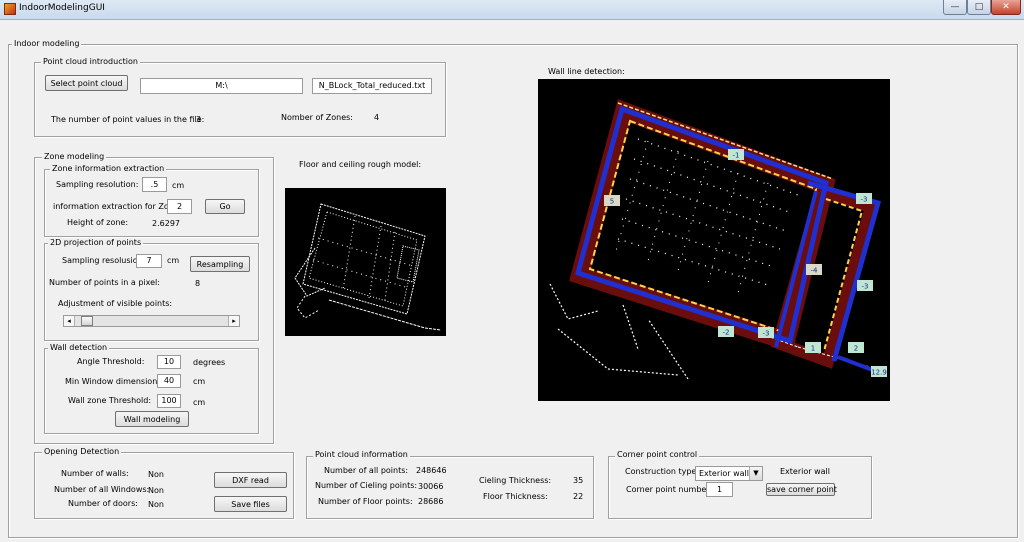 The width and height of the screenshot is (1024, 542). What do you see at coordinates (151, 321) in the screenshot?
I see `visible-points-slider: ◂ ▸` at bounding box center [151, 321].